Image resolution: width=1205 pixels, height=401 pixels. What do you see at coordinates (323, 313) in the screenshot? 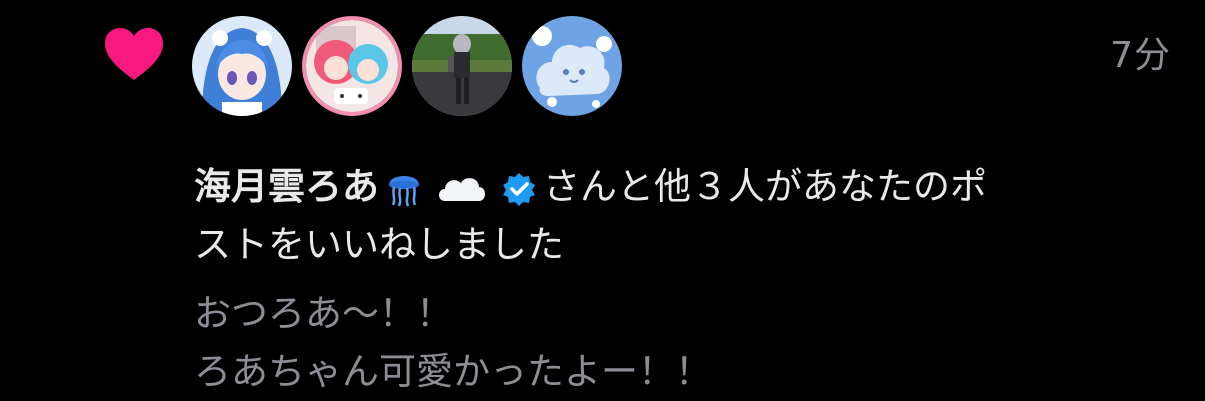
I see `post-line: おつろあ〜！！` at bounding box center [323, 313].